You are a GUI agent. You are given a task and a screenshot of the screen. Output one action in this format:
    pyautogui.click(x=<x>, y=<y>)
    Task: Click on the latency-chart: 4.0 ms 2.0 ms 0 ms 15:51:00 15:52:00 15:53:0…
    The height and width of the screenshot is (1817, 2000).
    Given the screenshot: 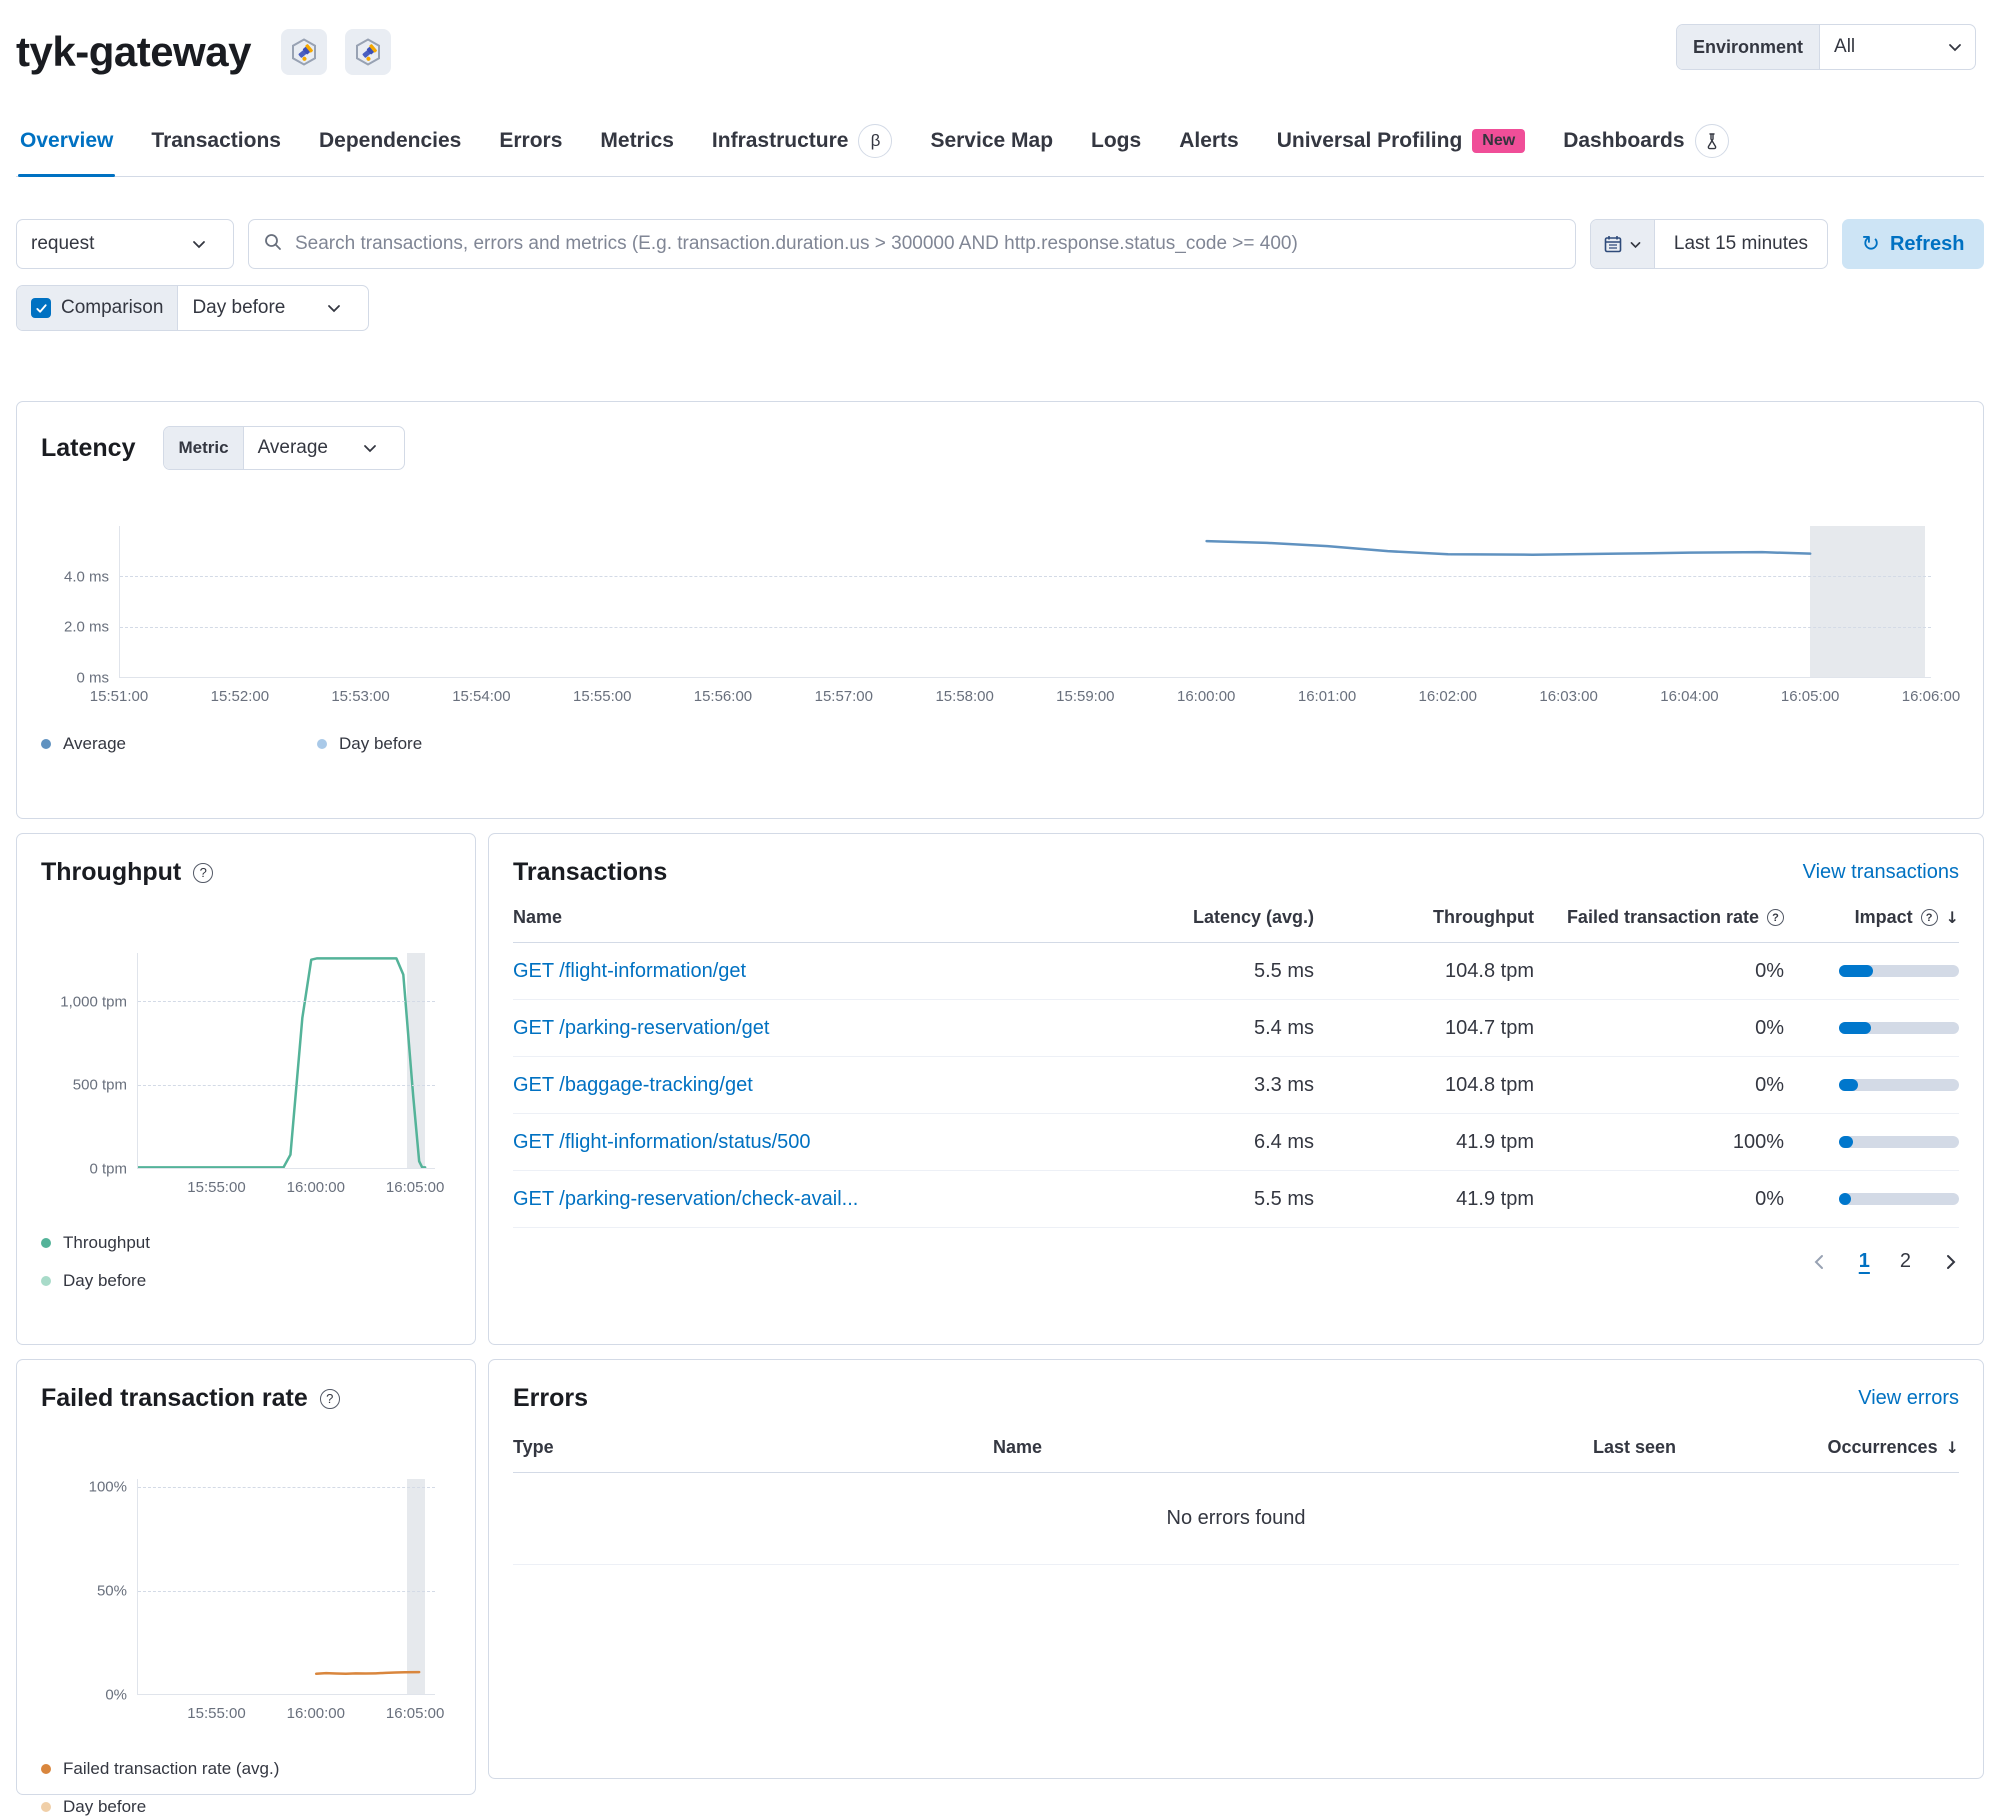 What is the action you would take?
    pyautogui.click(x=1000, y=617)
    